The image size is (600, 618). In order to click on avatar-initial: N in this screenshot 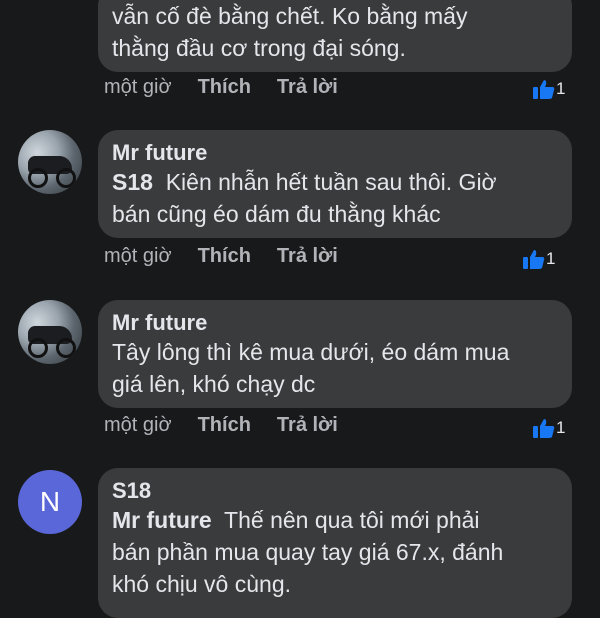, I will do `click(50, 501)`.